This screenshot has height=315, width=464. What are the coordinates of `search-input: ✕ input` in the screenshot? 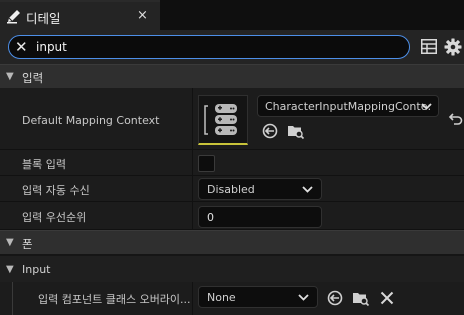 It's located at (209, 47).